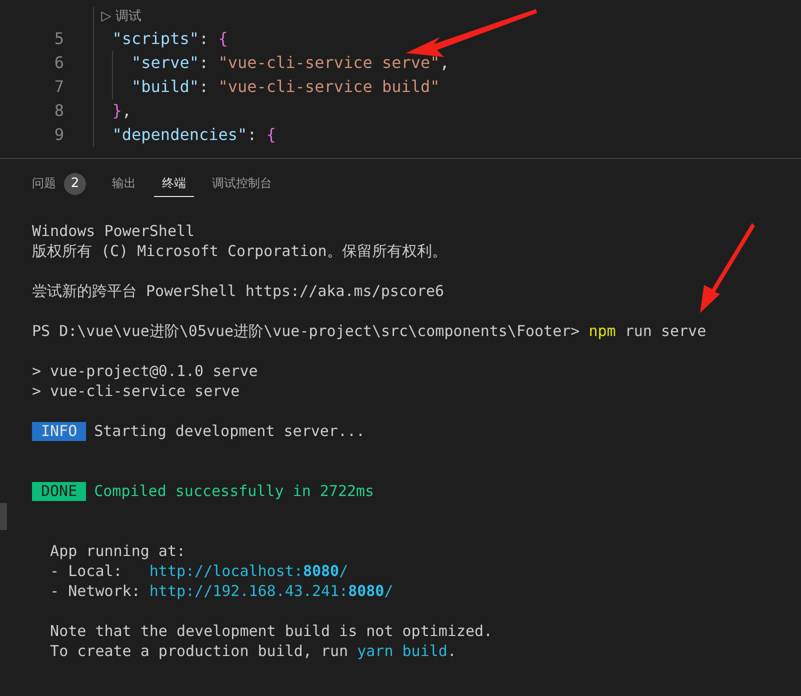 Image resolution: width=801 pixels, height=696 pixels. I want to click on url-link: http://192.168.43.241:8080/, so click(271, 591).